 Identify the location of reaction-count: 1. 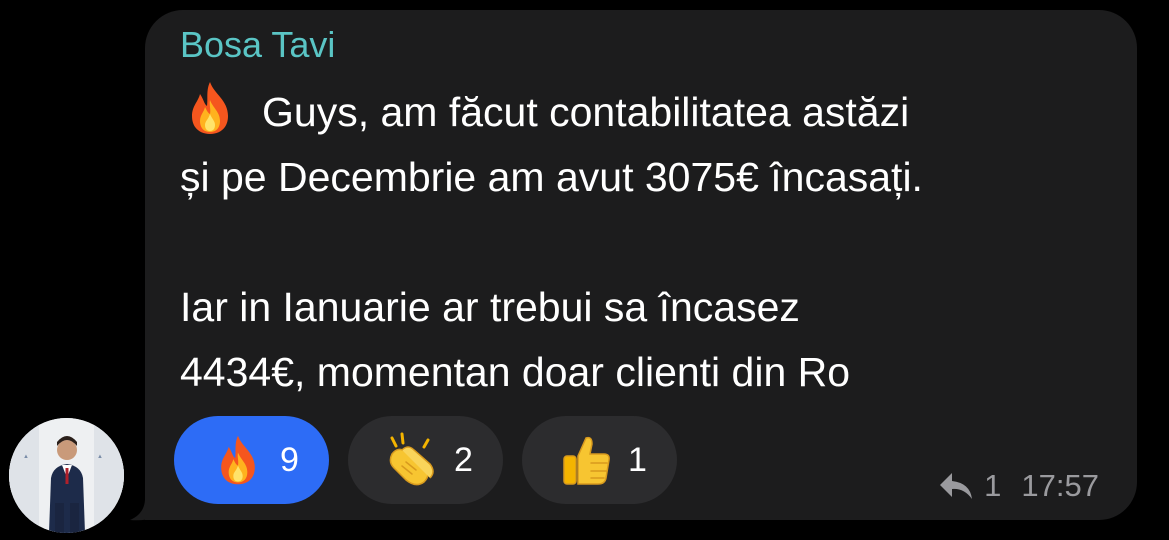
(637, 459).